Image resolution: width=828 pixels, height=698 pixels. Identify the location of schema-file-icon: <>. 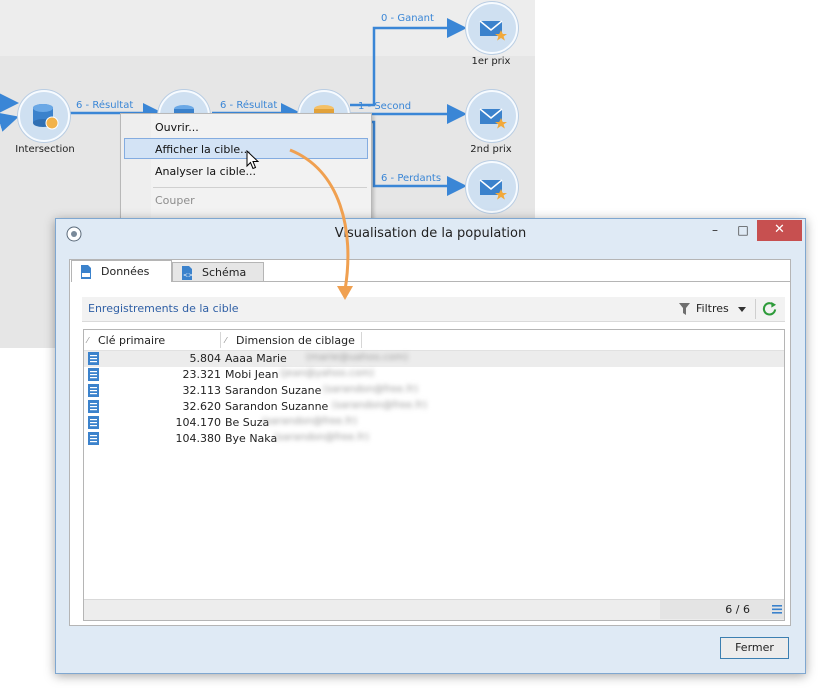
(187, 273).